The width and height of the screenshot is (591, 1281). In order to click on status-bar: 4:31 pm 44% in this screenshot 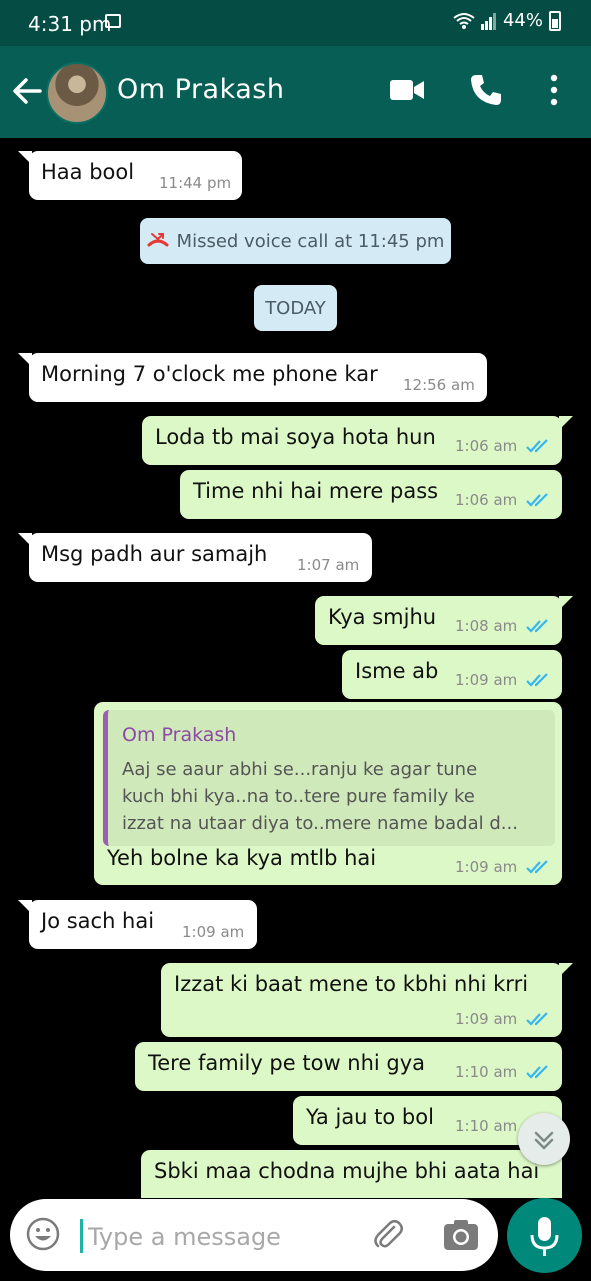, I will do `click(295, 23)`.